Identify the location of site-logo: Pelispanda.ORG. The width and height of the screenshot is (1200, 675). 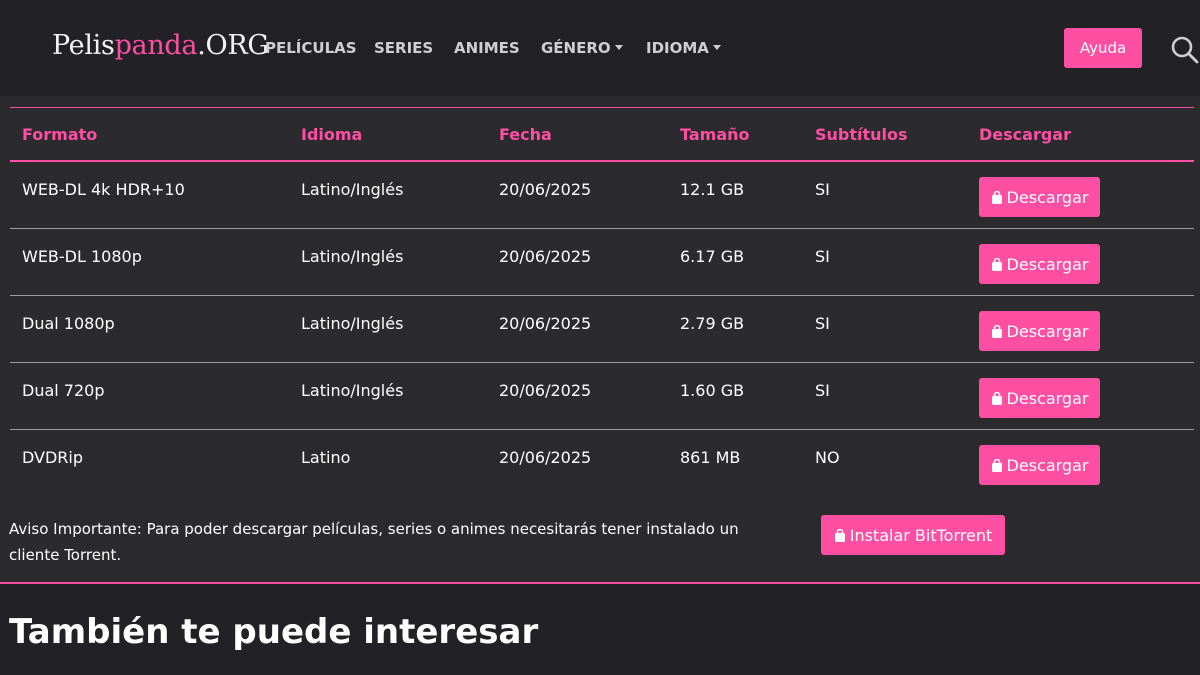
(160, 45).